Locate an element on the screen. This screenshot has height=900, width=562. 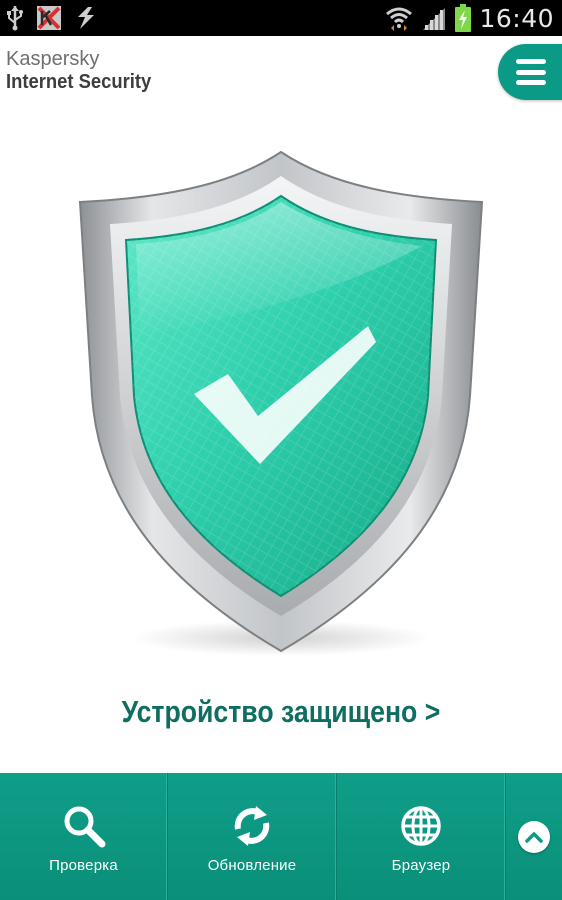
sync-icon is located at coordinates (86, 18).